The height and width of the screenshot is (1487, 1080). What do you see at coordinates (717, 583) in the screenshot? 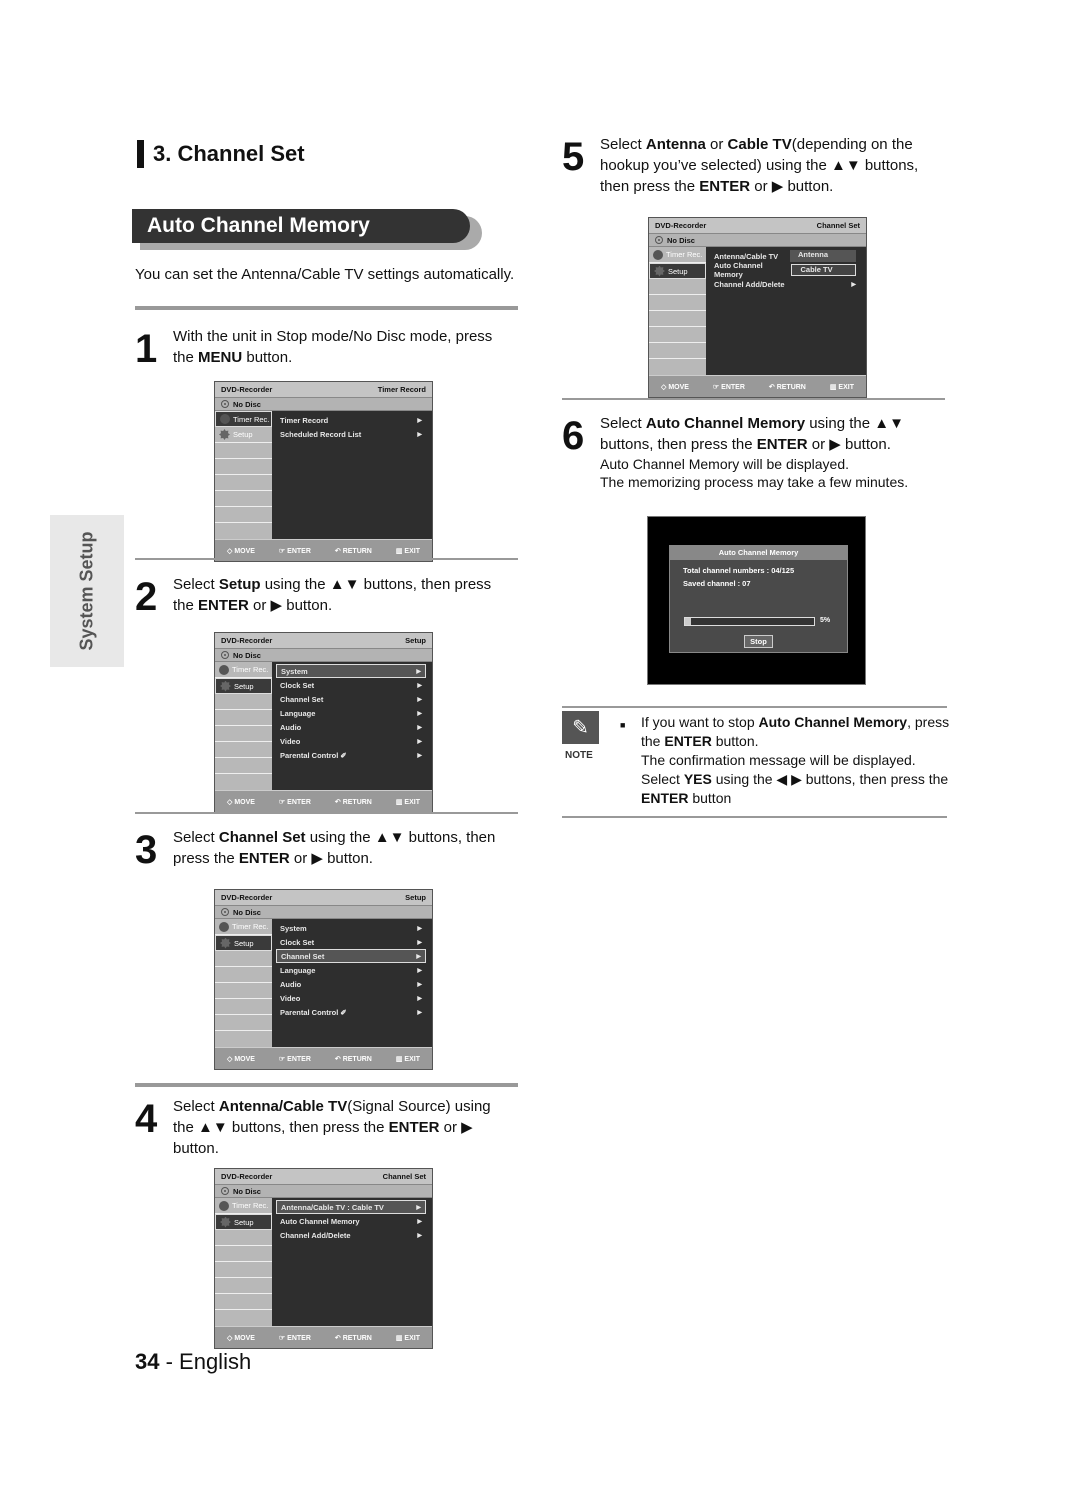
I see `saved-channel: Saved channel : 07` at bounding box center [717, 583].